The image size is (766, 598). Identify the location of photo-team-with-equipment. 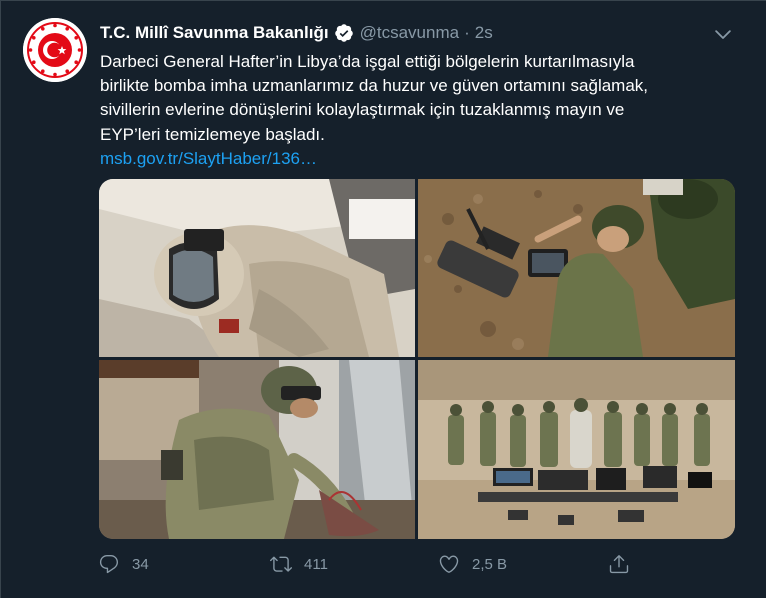
(576, 449).